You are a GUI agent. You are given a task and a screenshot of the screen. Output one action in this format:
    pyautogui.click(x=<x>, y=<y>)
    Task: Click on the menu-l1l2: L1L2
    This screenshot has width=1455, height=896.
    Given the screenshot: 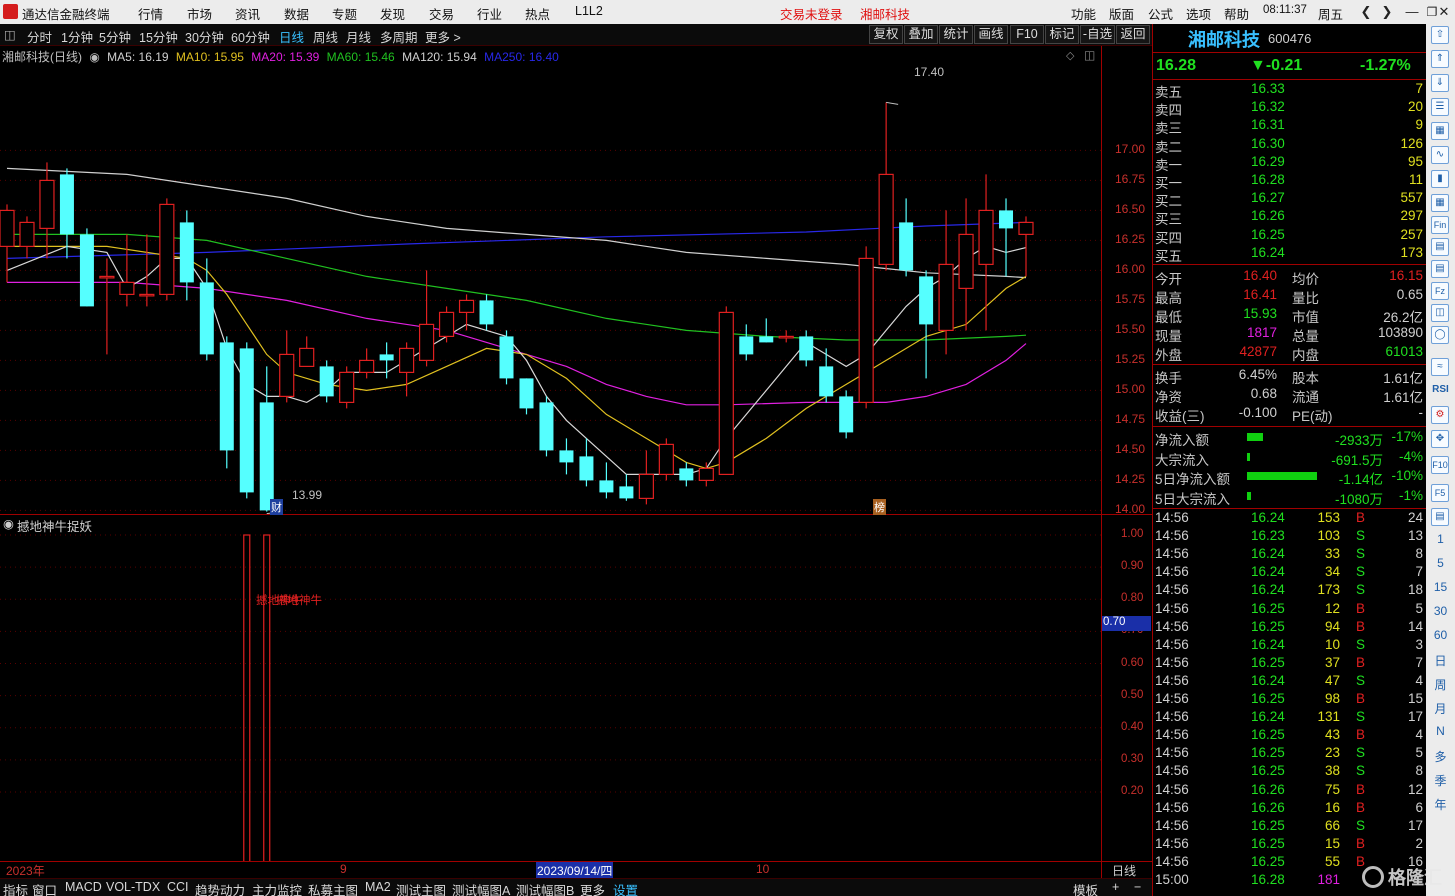 What is the action you would take?
    pyautogui.click(x=589, y=11)
    